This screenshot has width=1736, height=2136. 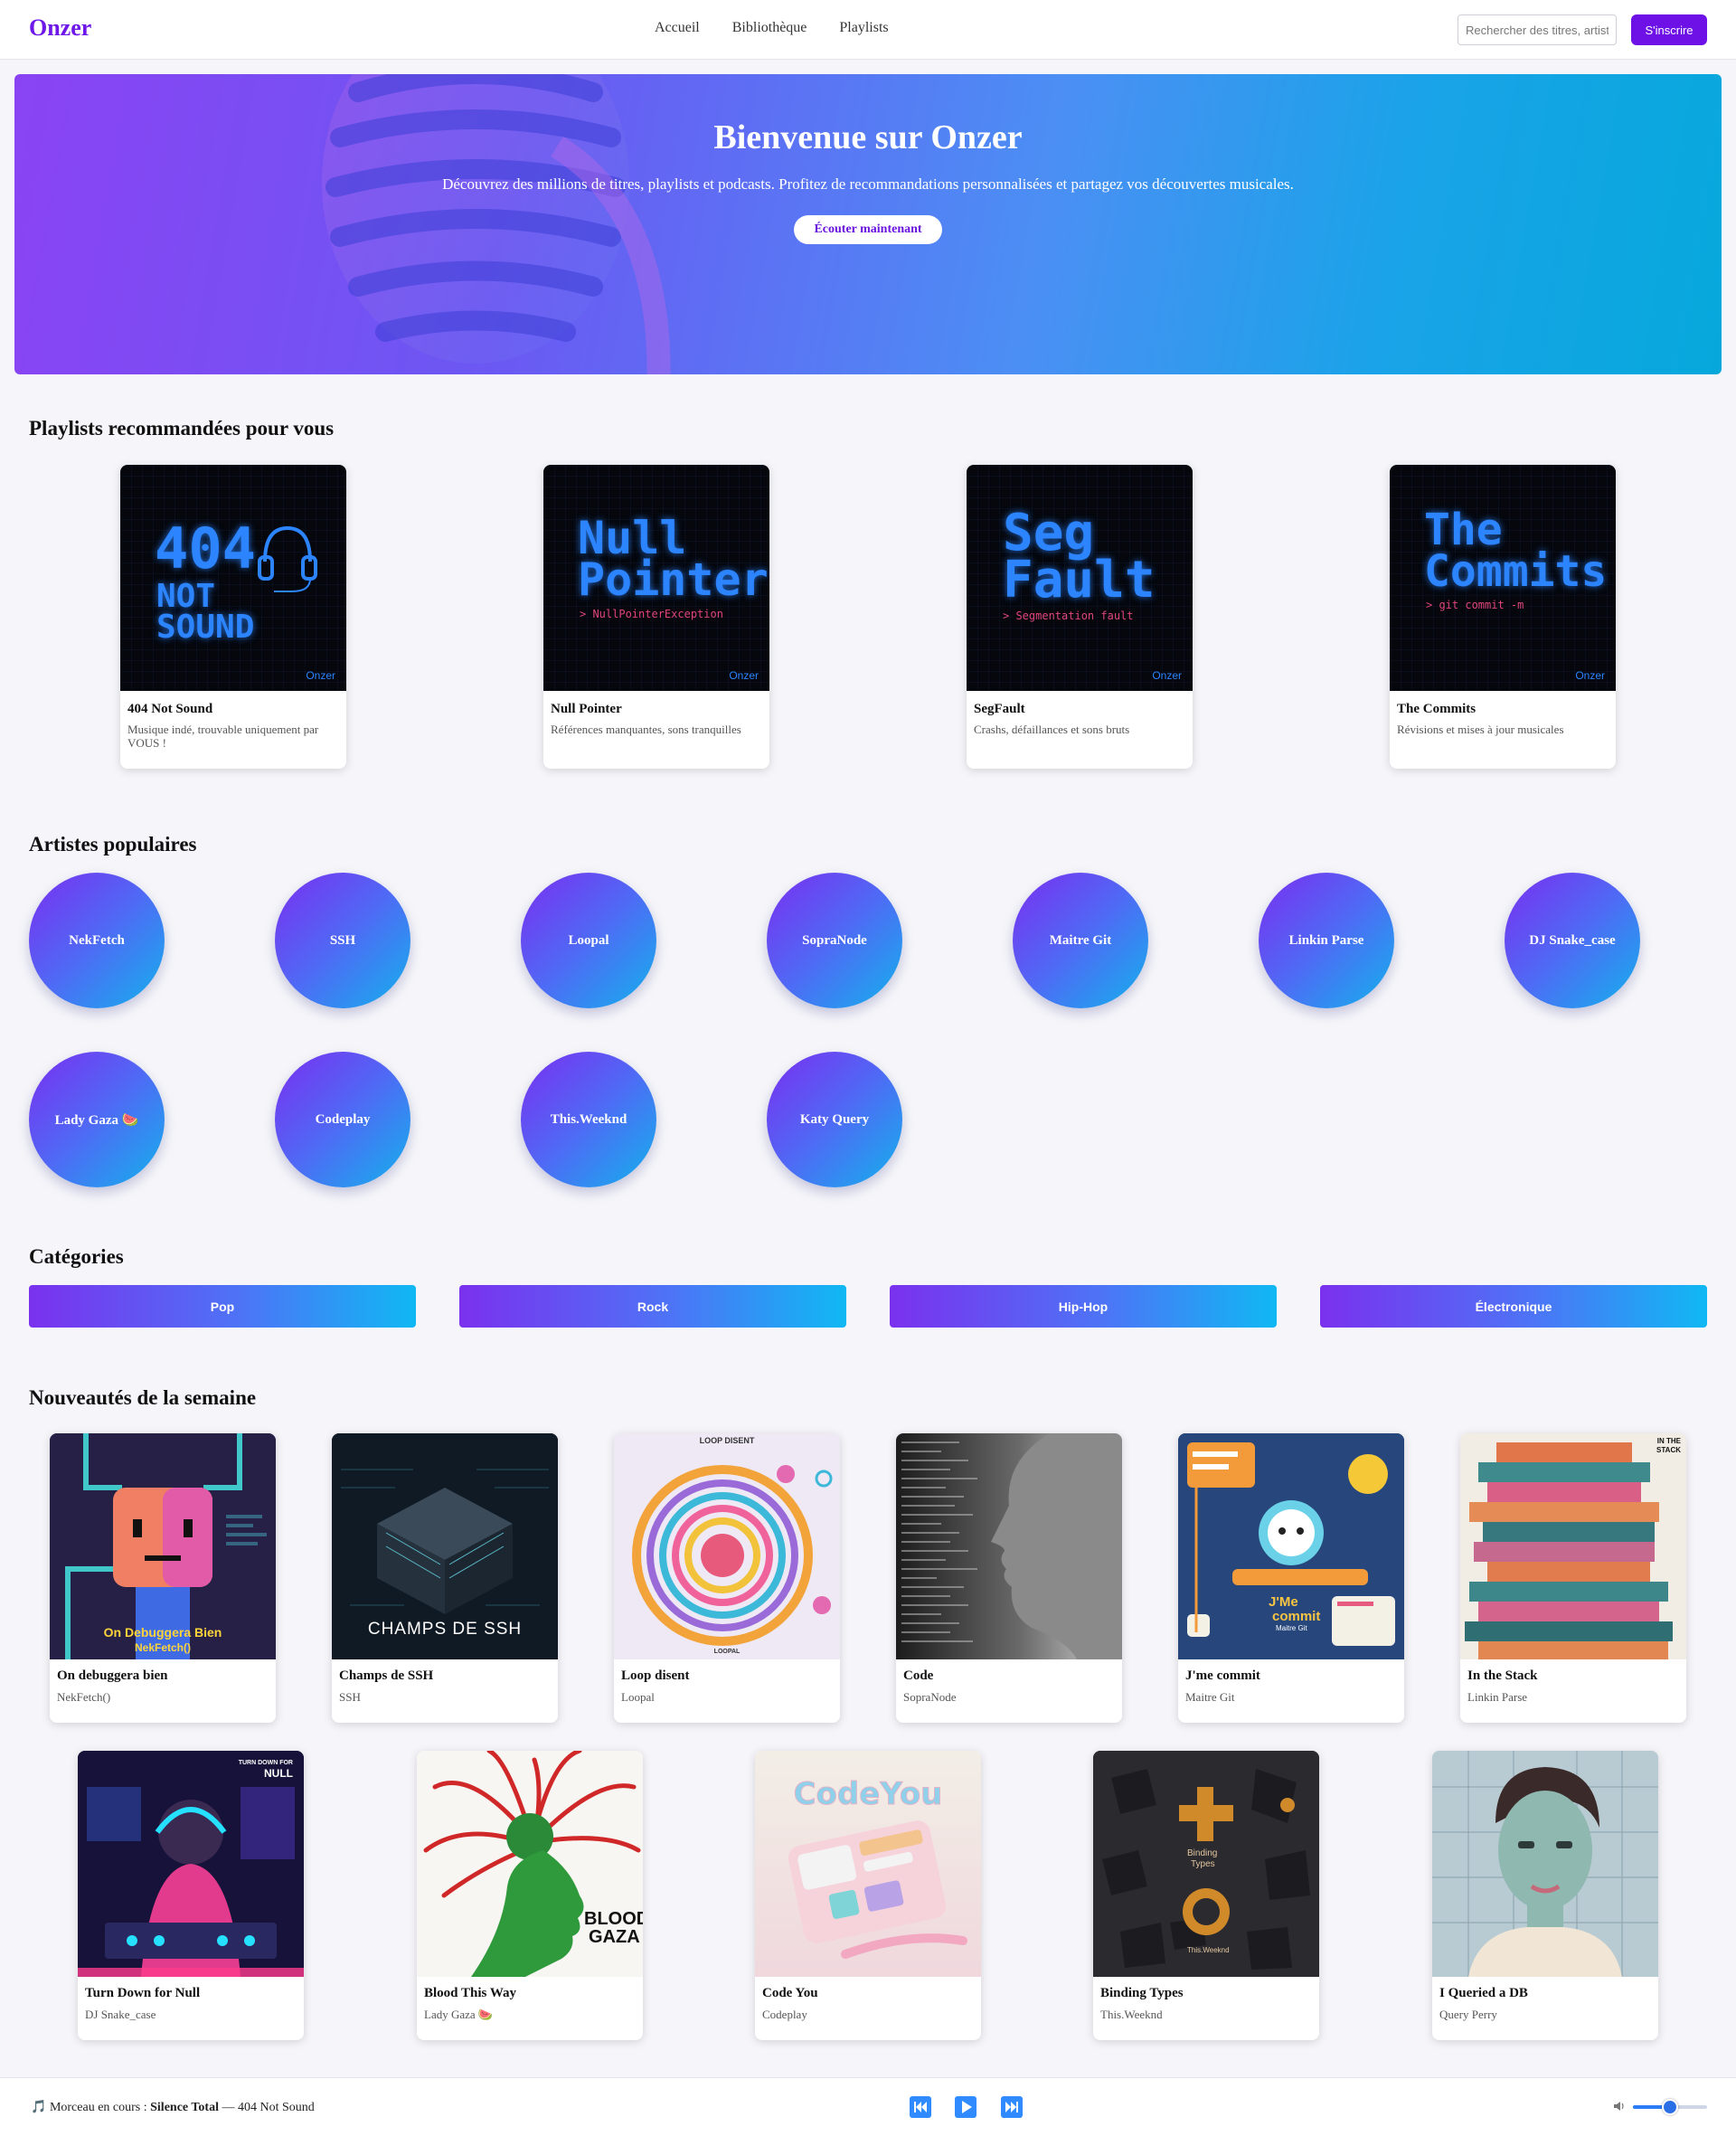 I want to click on release-card: LOOP DISENT LOOPAL Loop disent Loopal, so click(x=727, y=1578).